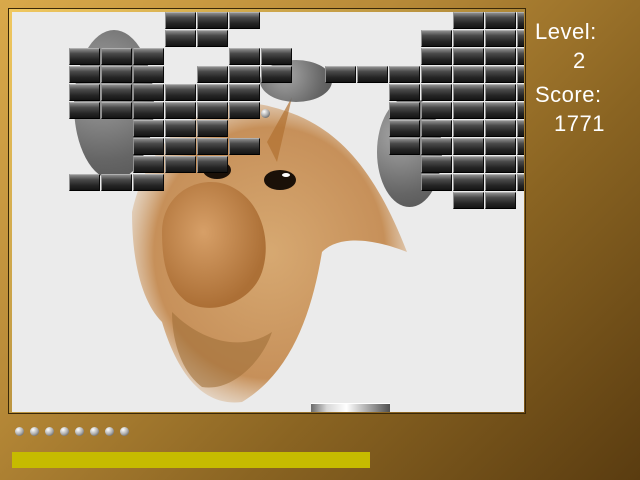  What do you see at coordinates (579, 60) in the screenshot?
I see `level-value: 2` at bounding box center [579, 60].